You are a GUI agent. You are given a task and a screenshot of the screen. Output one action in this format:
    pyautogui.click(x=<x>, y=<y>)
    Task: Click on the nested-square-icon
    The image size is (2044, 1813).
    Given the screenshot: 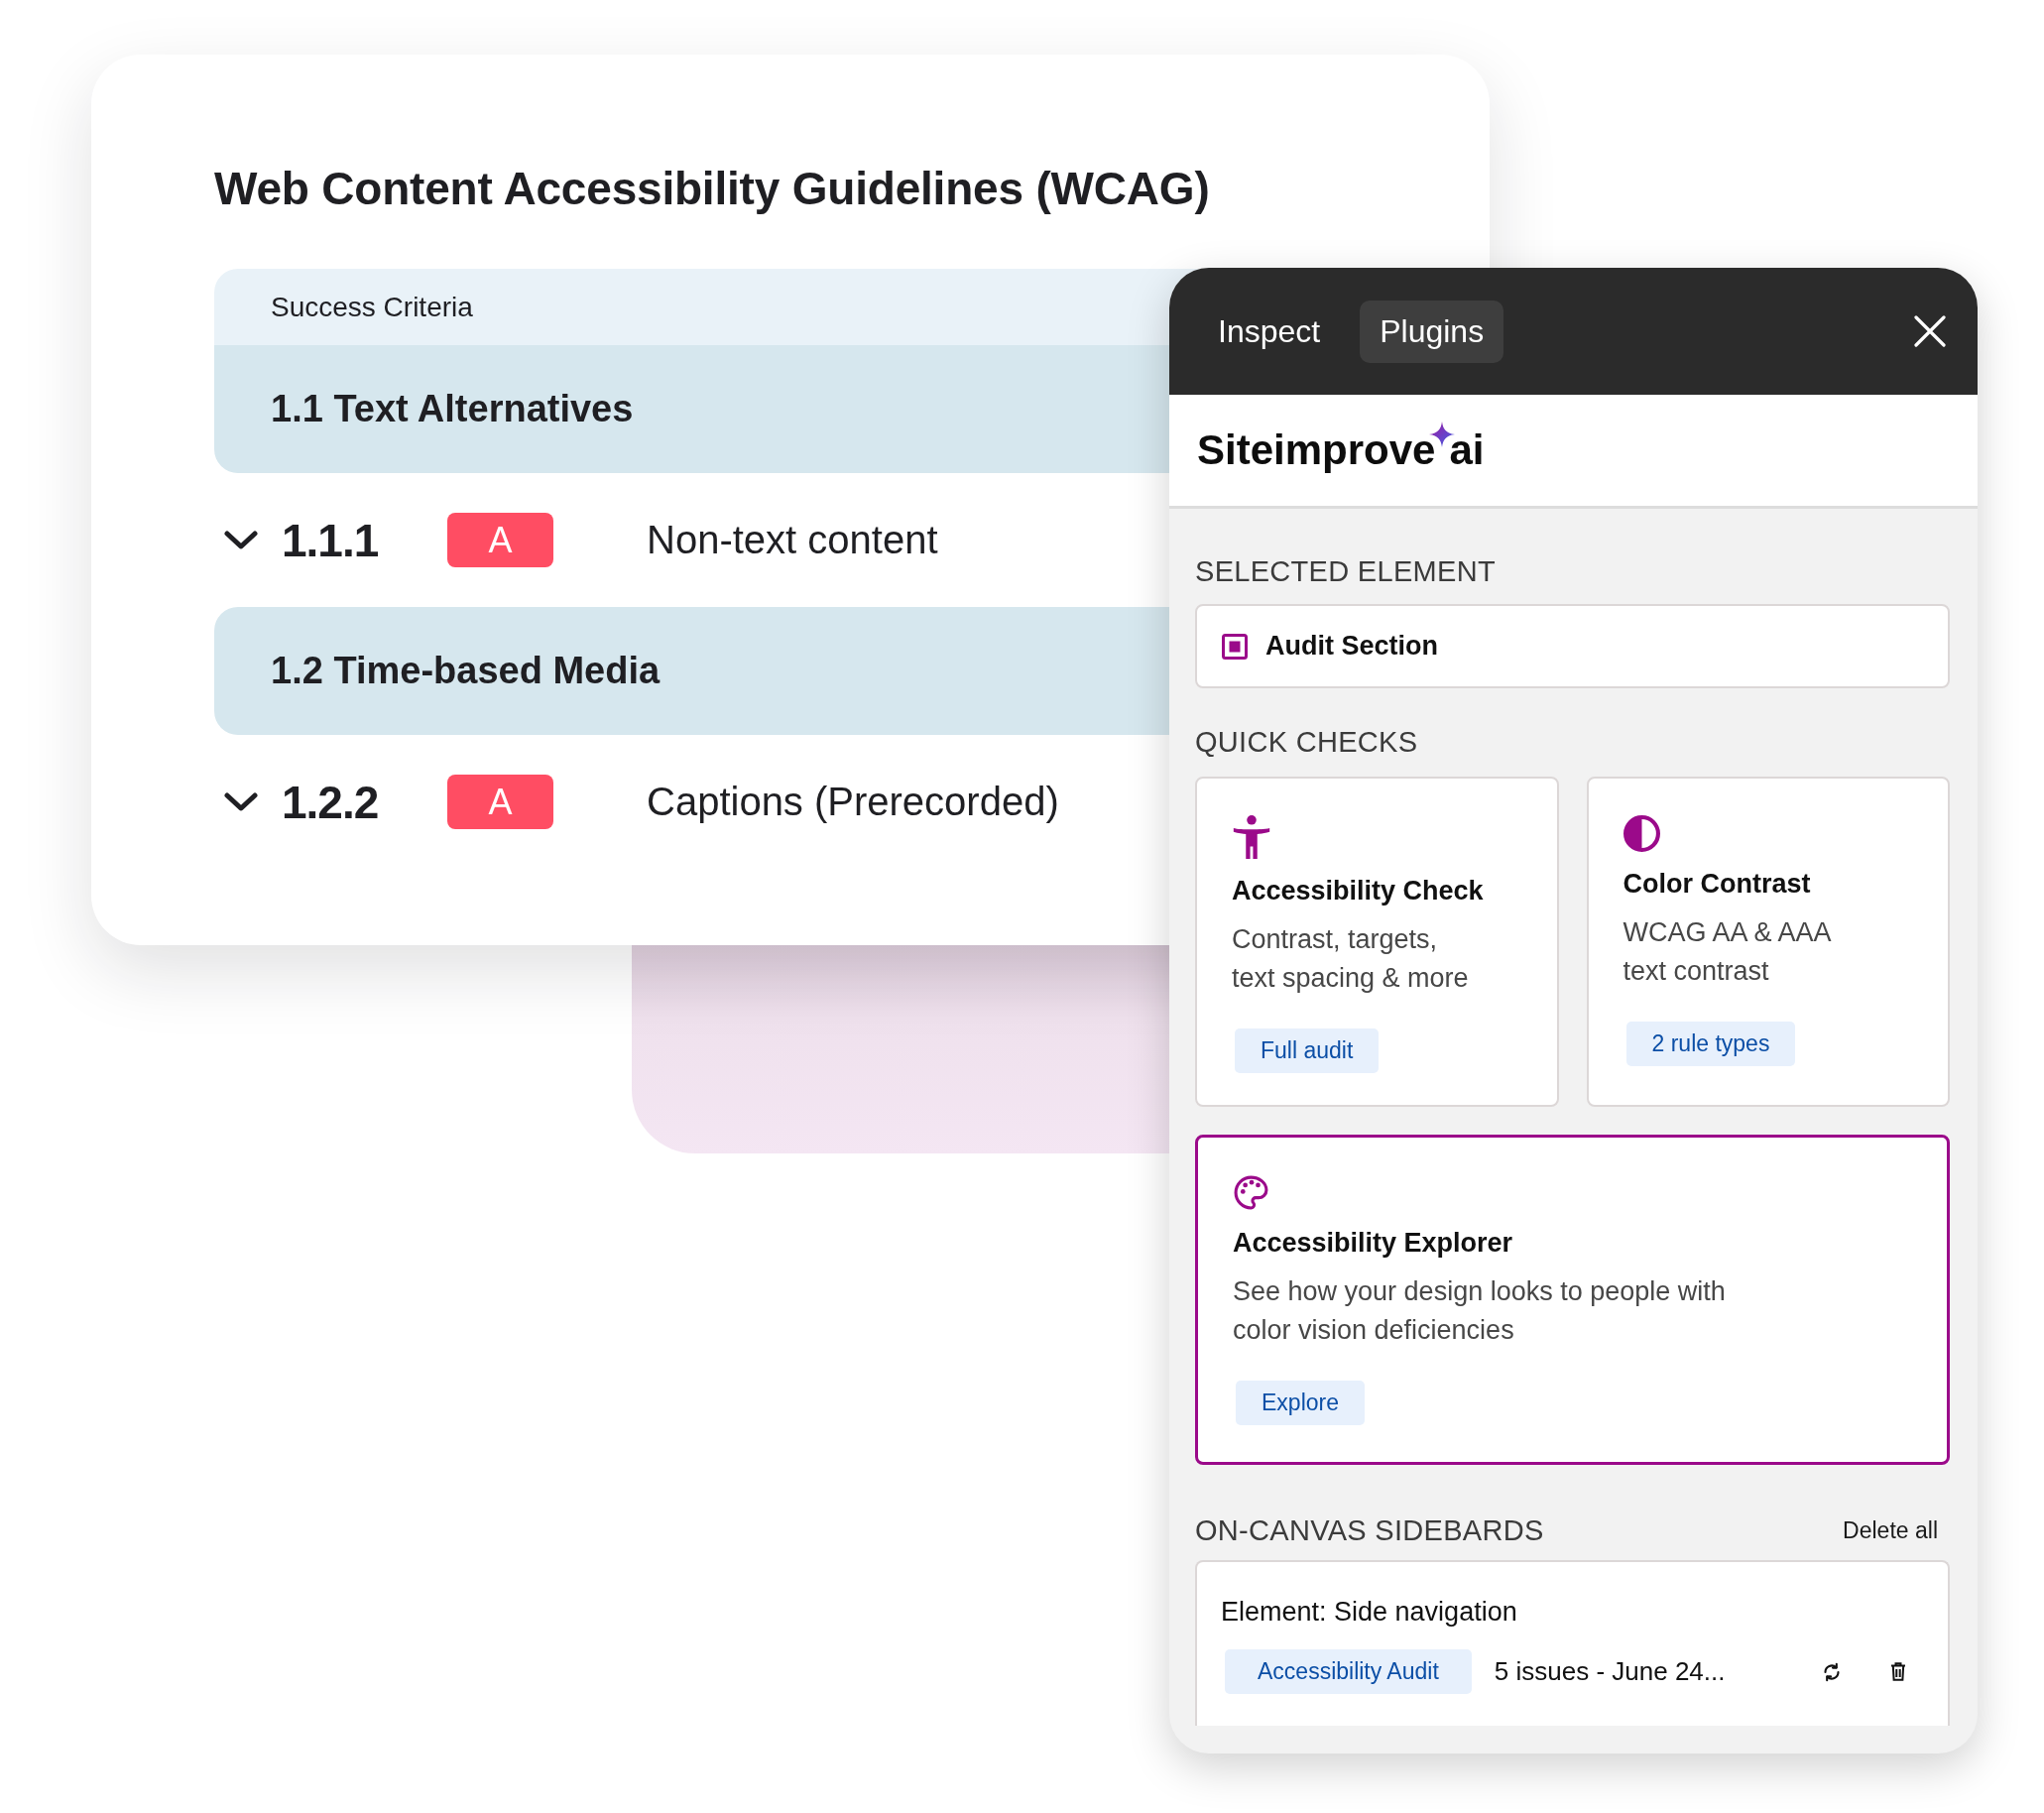 What is the action you would take?
    pyautogui.click(x=1235, y=646)
    